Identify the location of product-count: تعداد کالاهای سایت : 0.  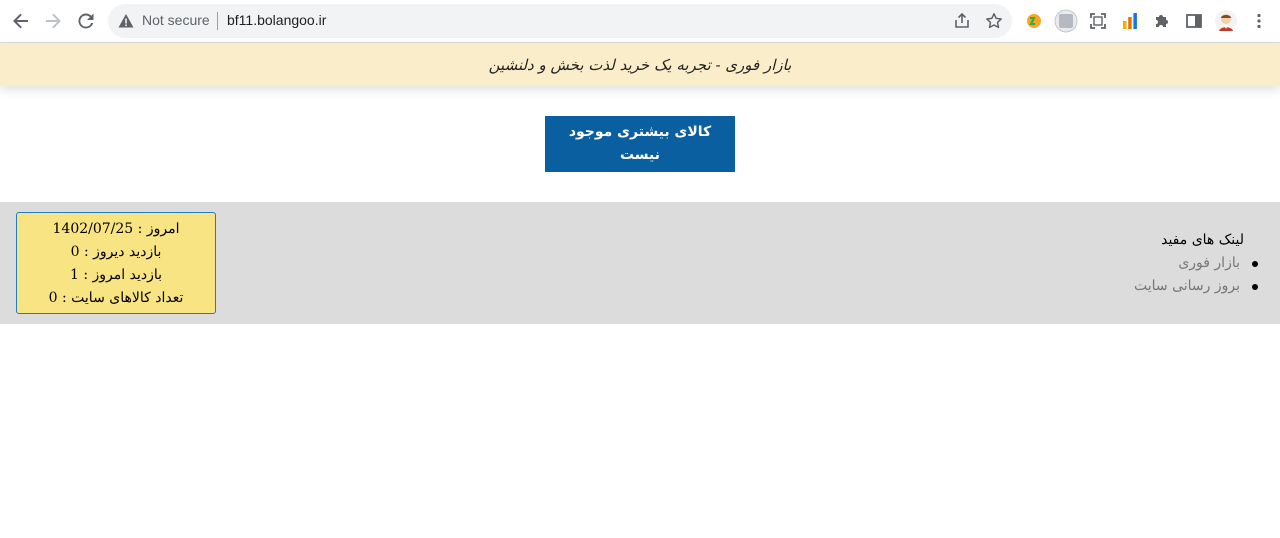
(116, 298).